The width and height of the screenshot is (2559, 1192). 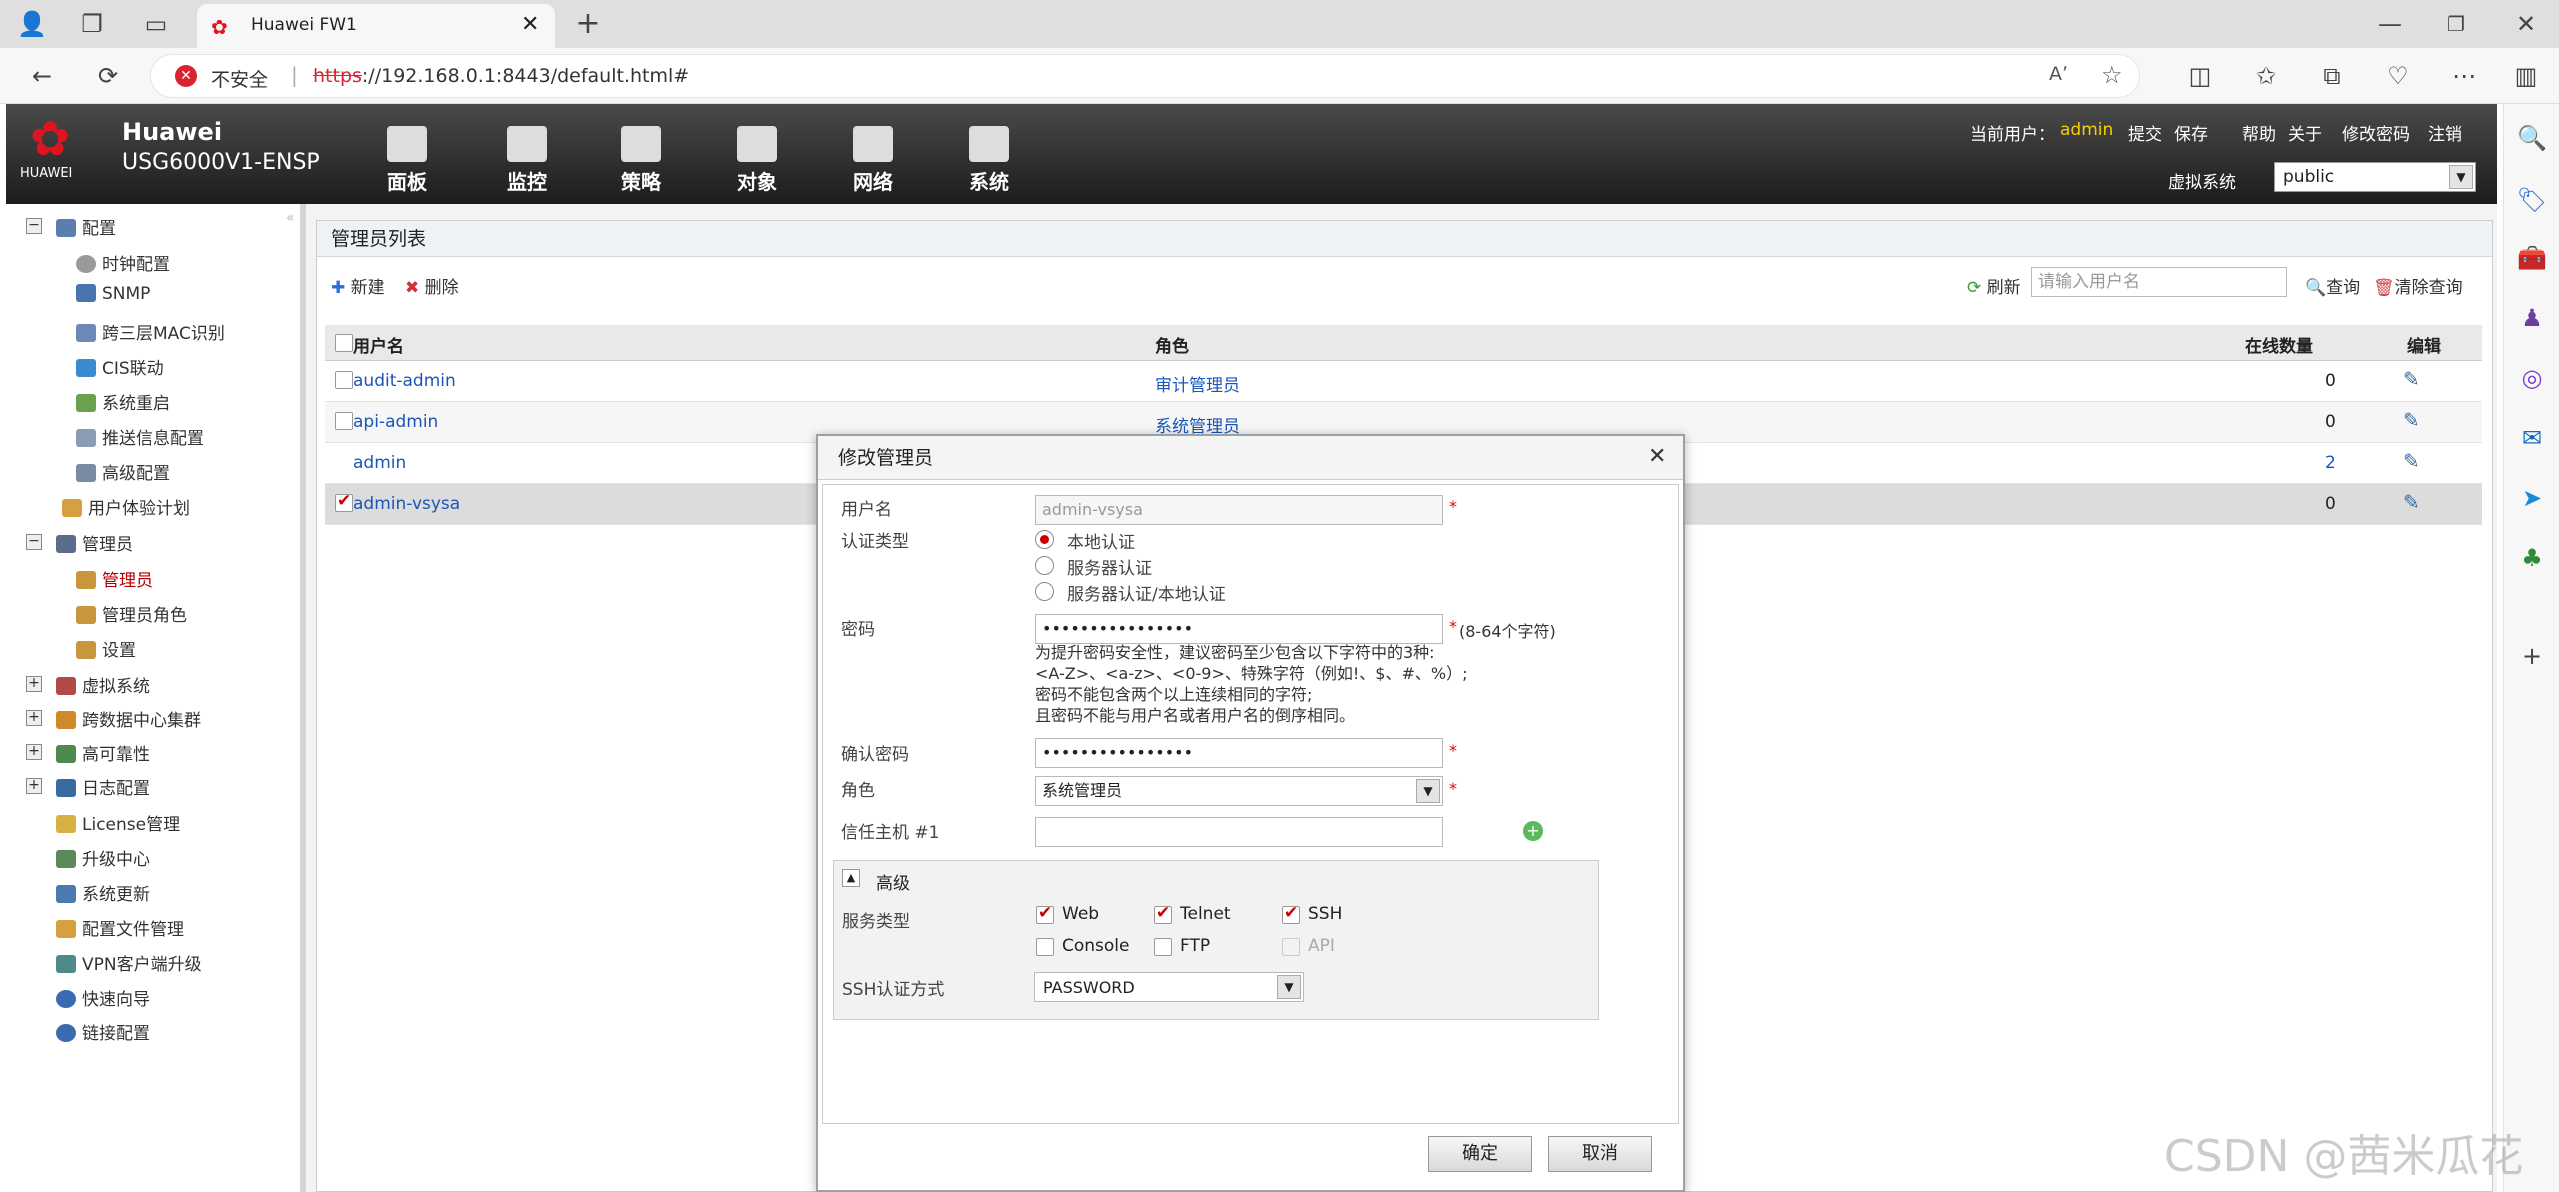 I want to click on tree-icon: ♣, so click(x=2532, y=558).